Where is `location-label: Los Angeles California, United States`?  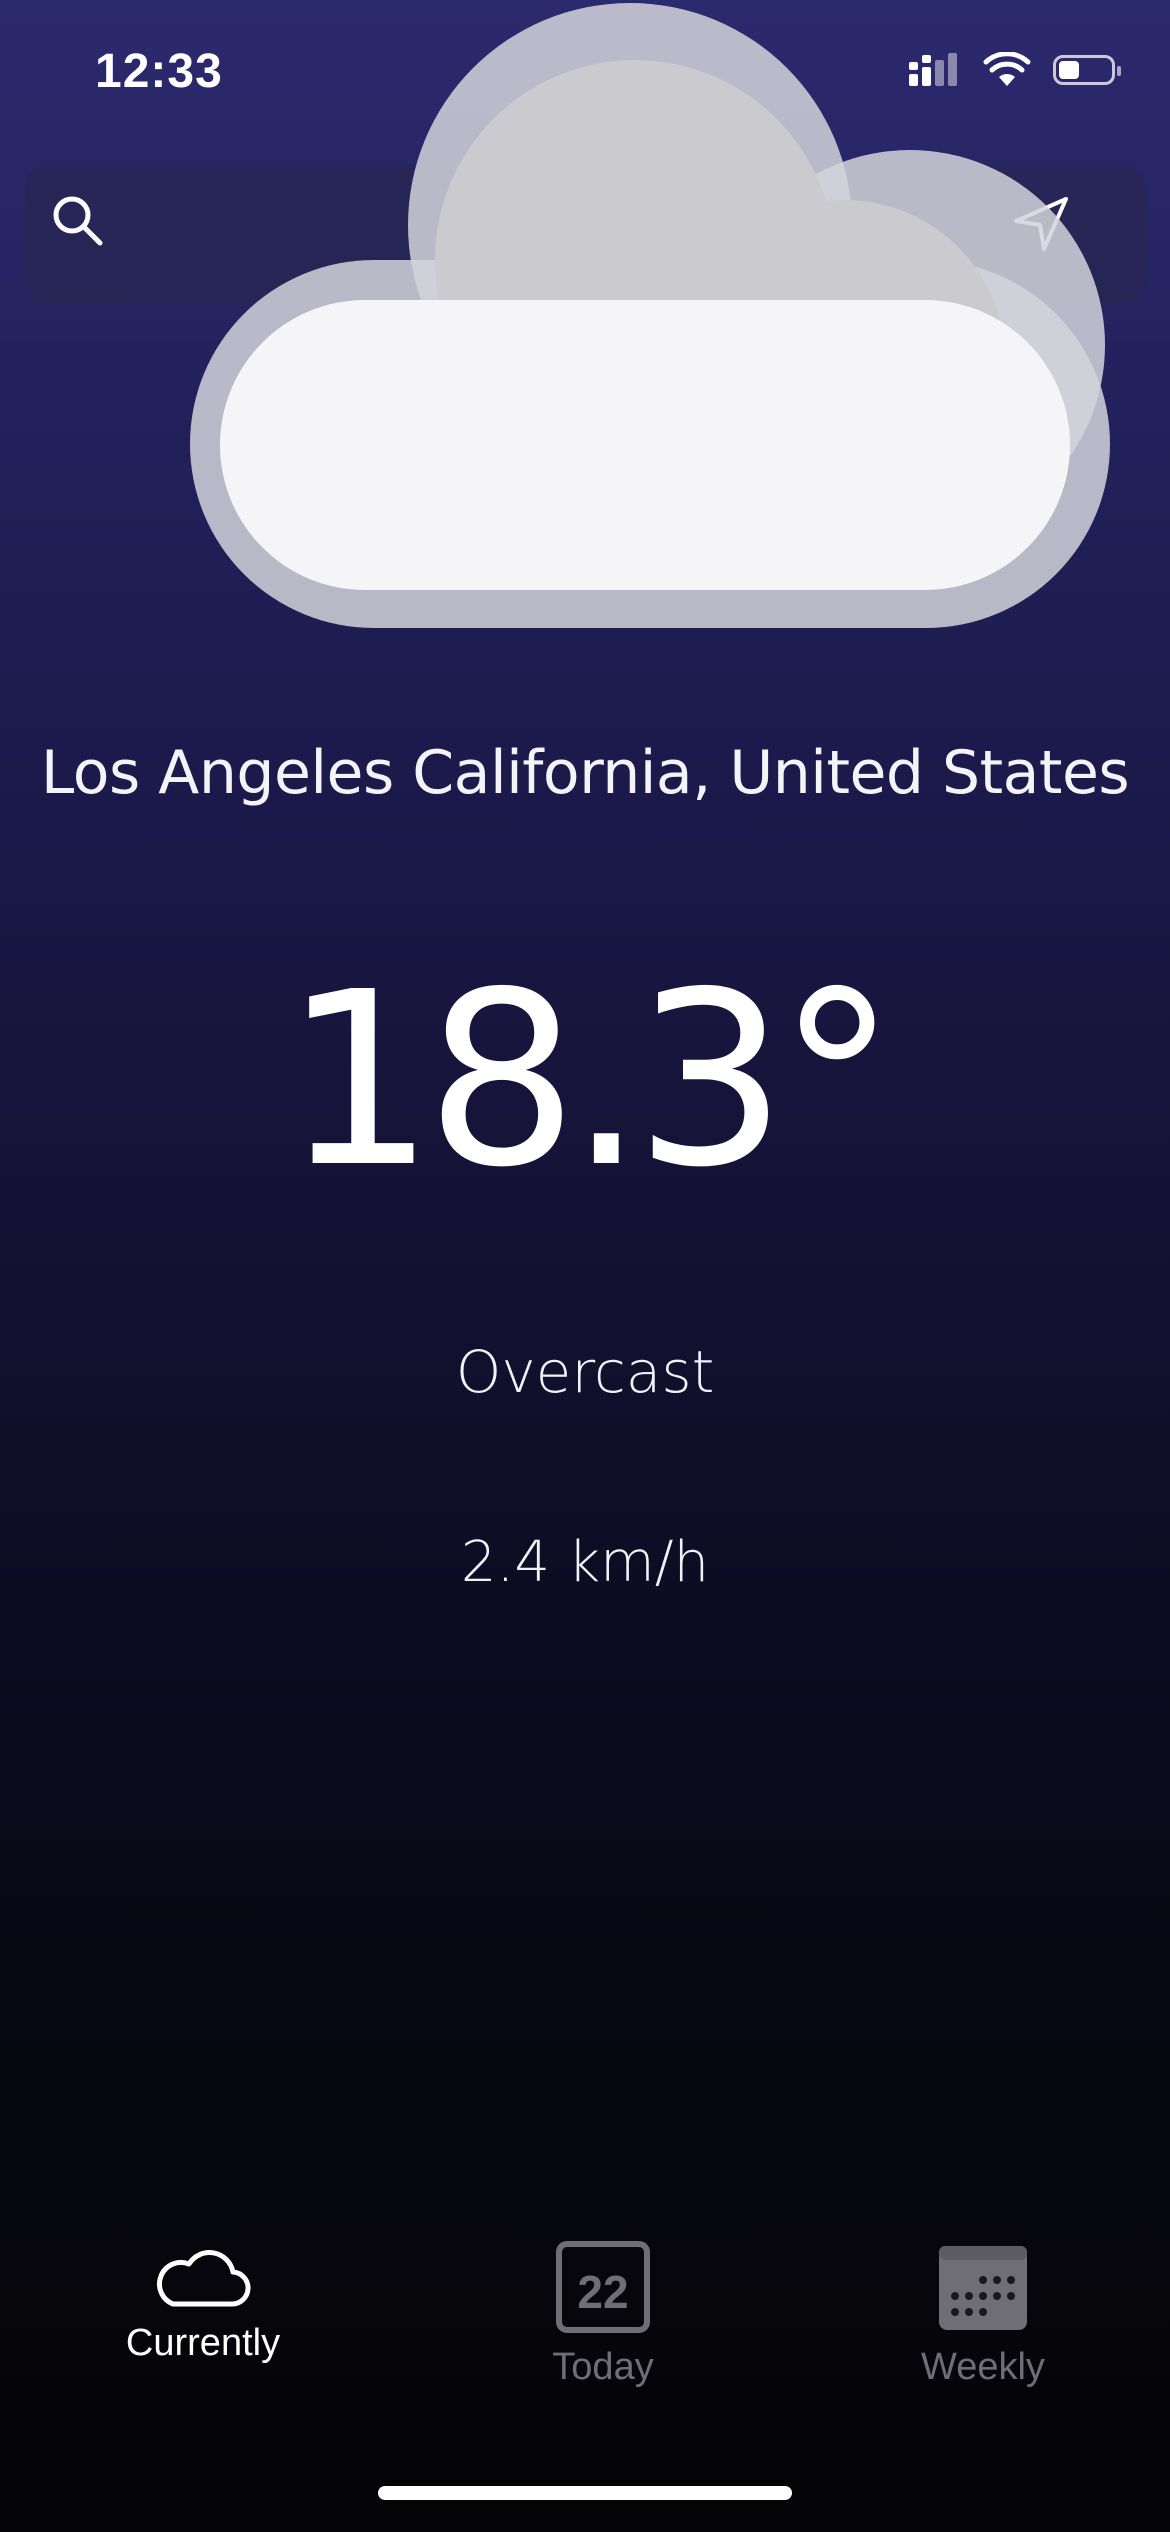
location-label: Los Angeles California, United States is located at coordinates (585, 773).